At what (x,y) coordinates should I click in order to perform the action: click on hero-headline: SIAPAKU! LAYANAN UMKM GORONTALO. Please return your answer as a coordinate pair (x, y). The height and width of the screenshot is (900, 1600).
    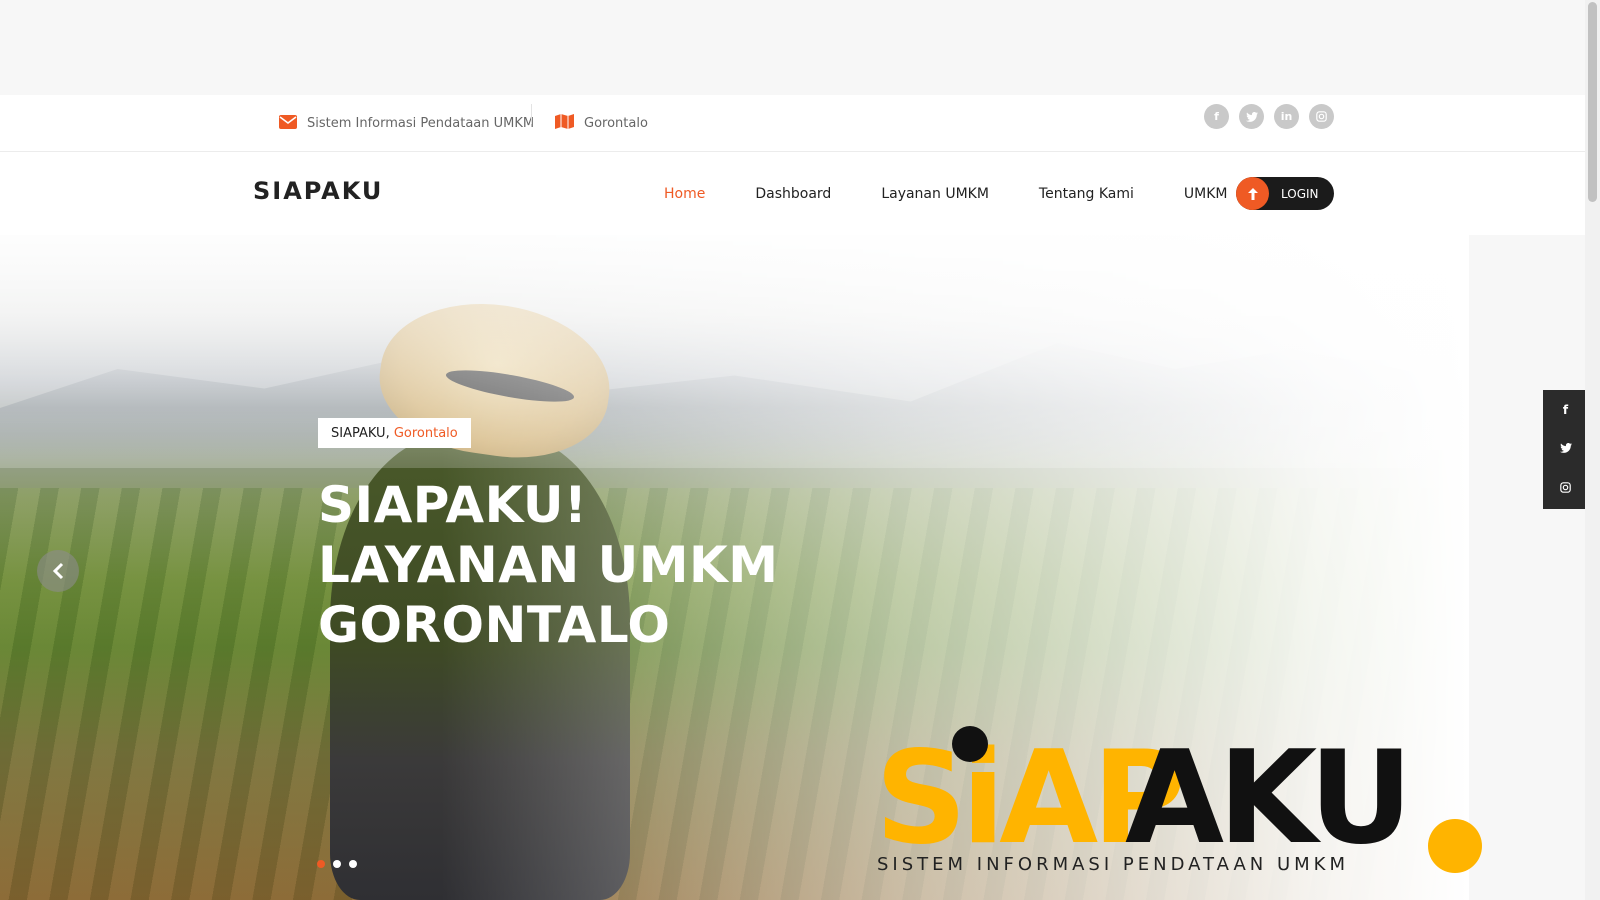
    Looking at the image, I should click on (548, 565).